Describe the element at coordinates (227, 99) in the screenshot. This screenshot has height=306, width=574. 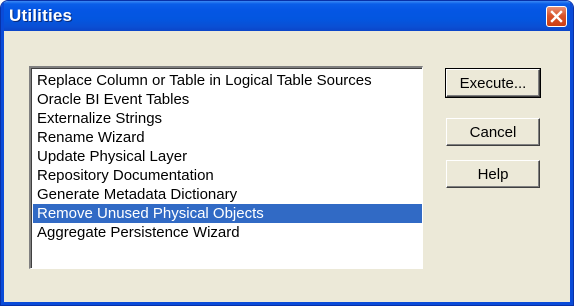
I see `list-item: Oracle BI Event Tables` at that location.